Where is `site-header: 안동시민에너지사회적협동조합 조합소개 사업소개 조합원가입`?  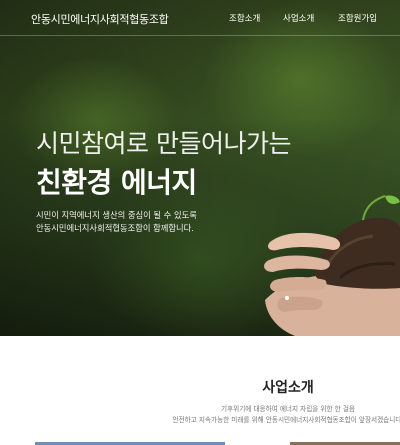
site-header: 안동시민에너지사회적협동조합 조합소개 사업소개 조합원가입 is located at coordinates (200, 18).